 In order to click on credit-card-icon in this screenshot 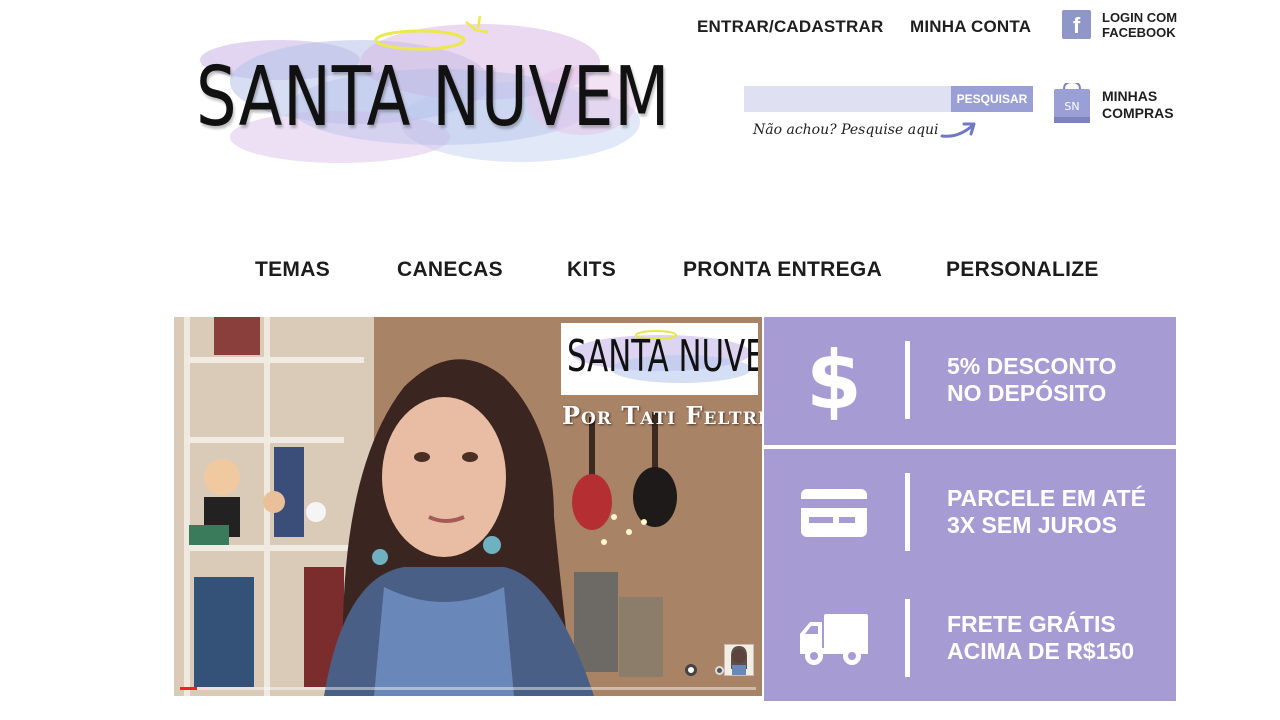, I will do `click(834, 513)`.